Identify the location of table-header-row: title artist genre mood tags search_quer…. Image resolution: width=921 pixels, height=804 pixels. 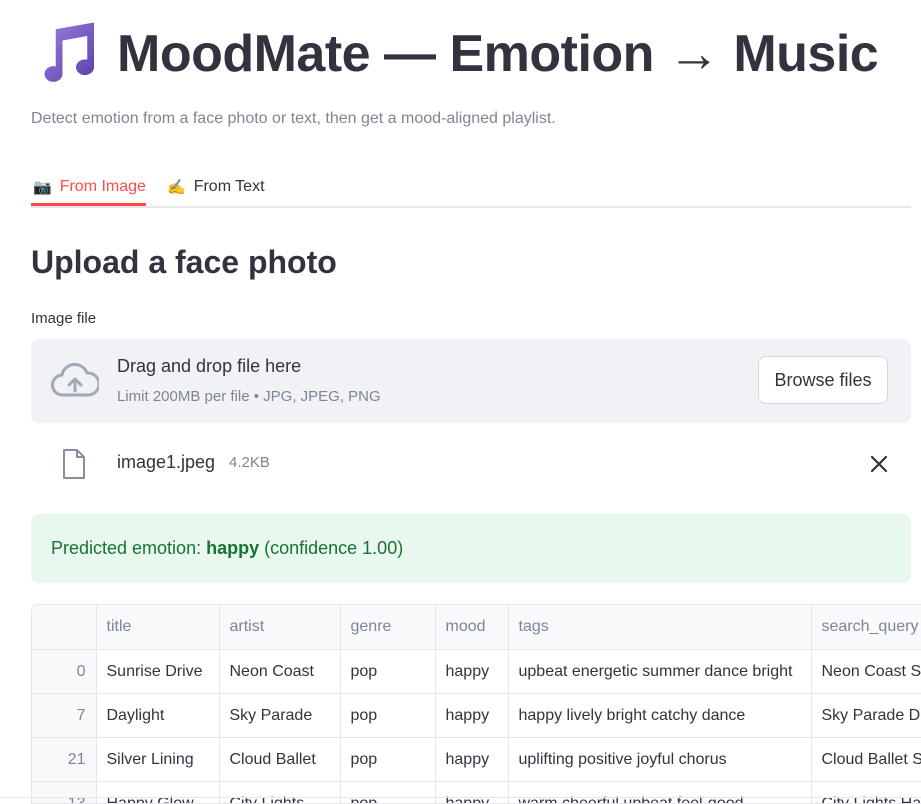
(476, 627).